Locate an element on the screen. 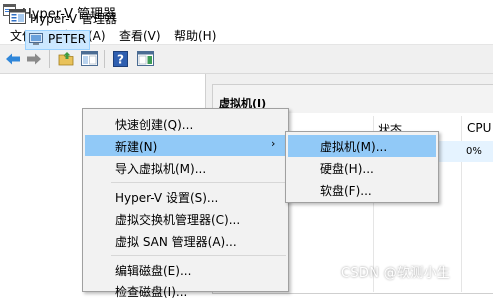 Image resolution: width=493 pixels, height=300 pixels. hyperv-manager-icon is located at coordinates (17, 16).